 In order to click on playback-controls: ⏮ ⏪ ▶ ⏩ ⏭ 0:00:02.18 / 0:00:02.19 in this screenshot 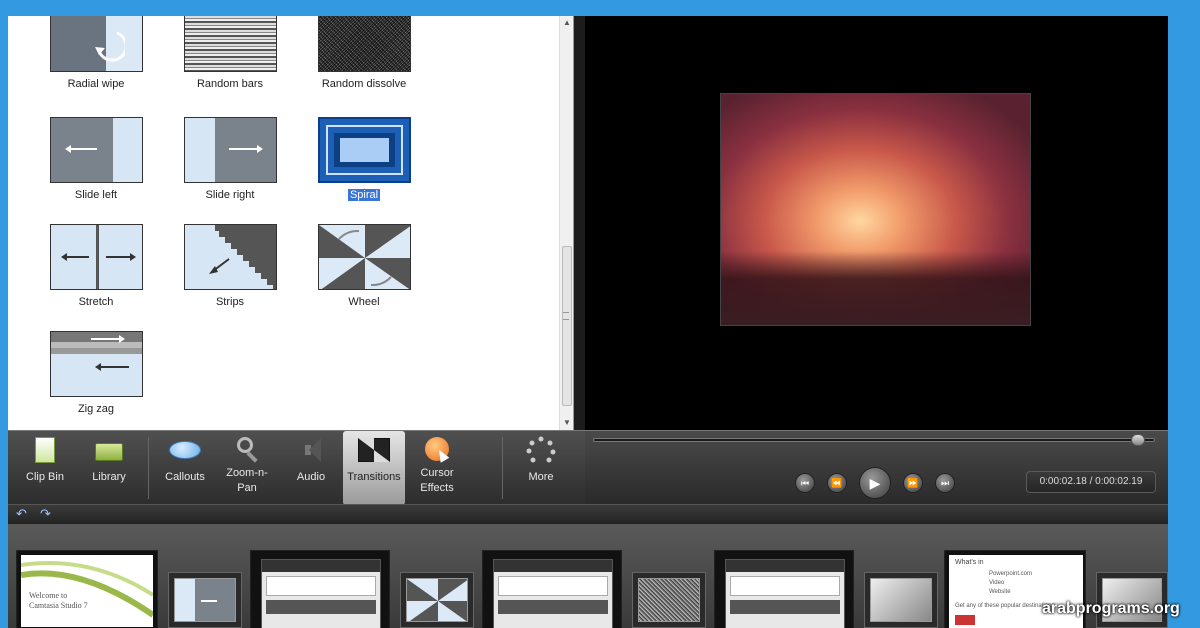, I will do `click(876, 467)`.